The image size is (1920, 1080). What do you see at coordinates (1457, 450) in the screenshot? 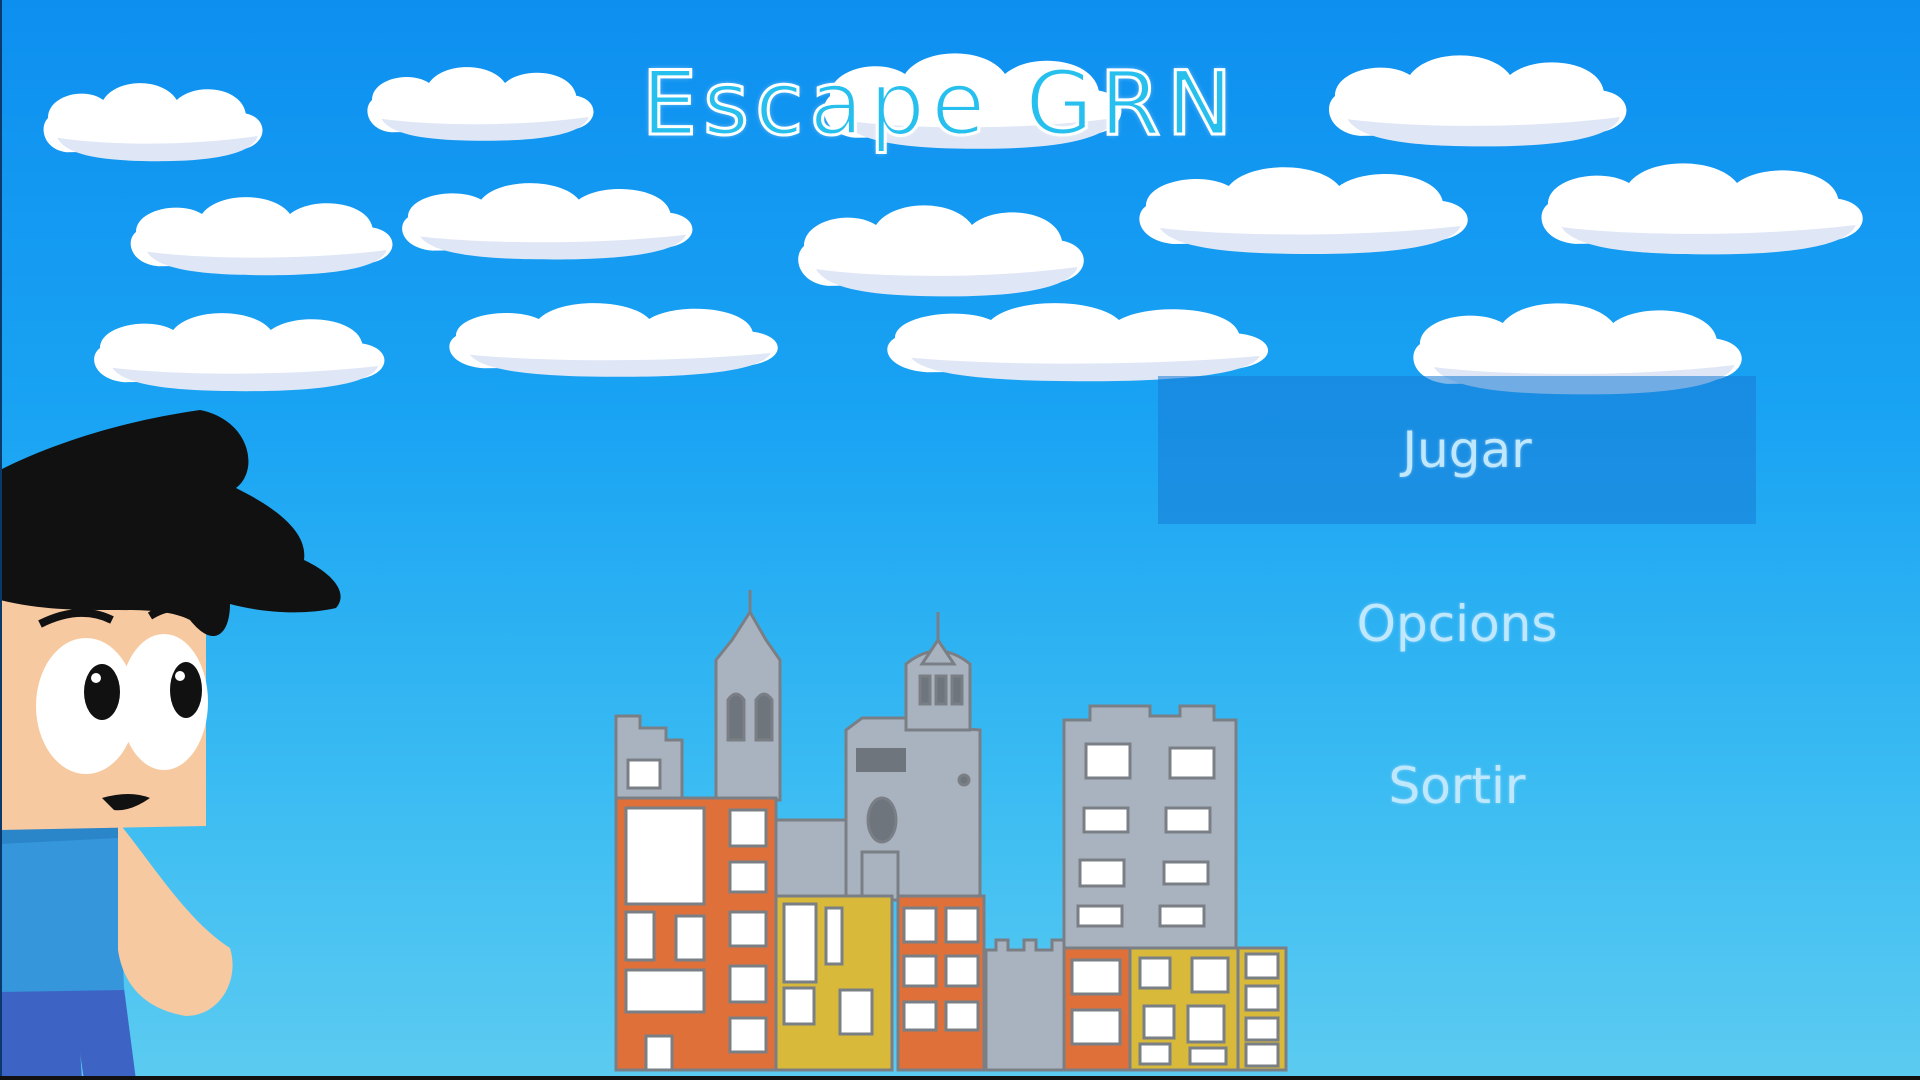
I see `play-button: Jugar` at bounding box center [1457, 450].